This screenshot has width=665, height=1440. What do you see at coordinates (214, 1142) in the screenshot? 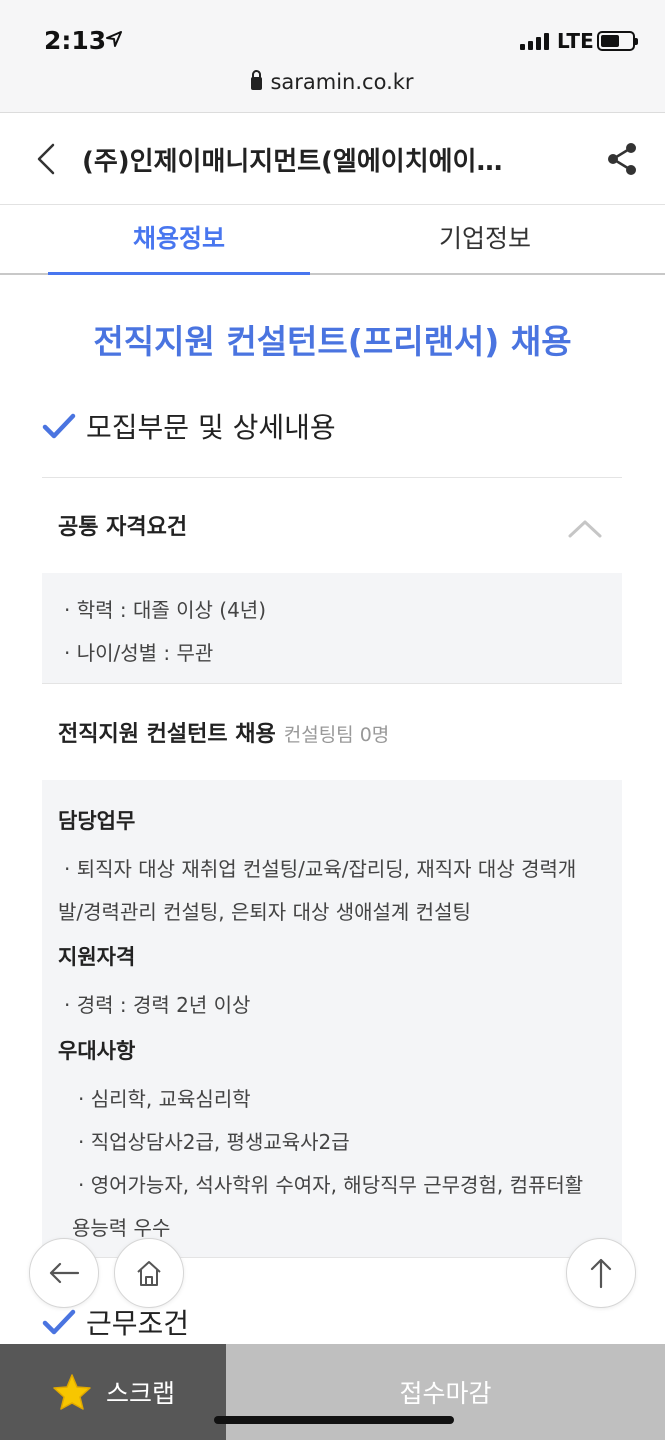
I see `preference-line-2: · 직업상담사2급, 평생교육사2급` at bounding box center [214, 1142].